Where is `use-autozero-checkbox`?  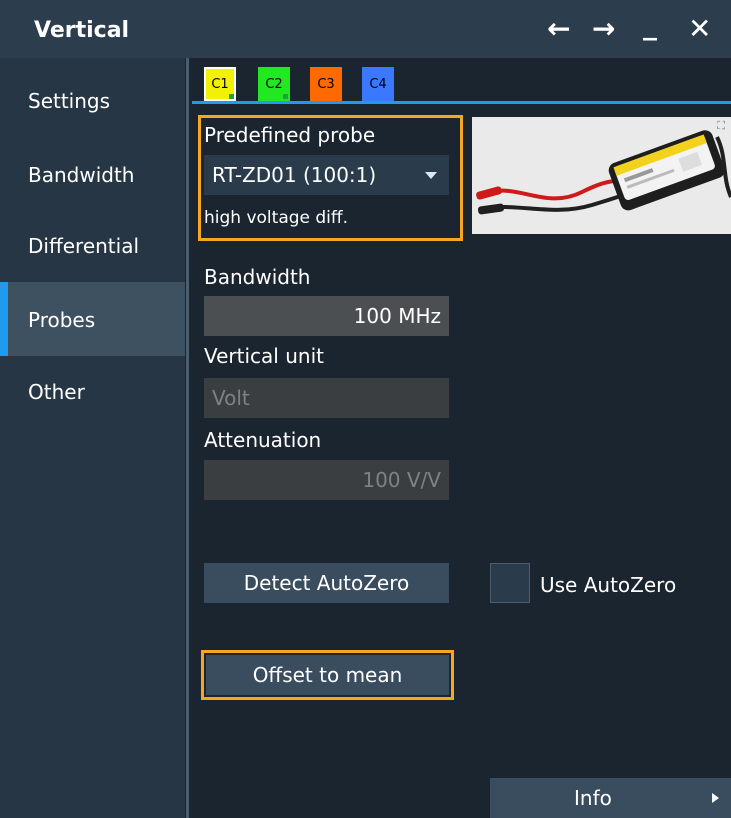
use-autozero-checkbox is located at coordinates (510, 583).